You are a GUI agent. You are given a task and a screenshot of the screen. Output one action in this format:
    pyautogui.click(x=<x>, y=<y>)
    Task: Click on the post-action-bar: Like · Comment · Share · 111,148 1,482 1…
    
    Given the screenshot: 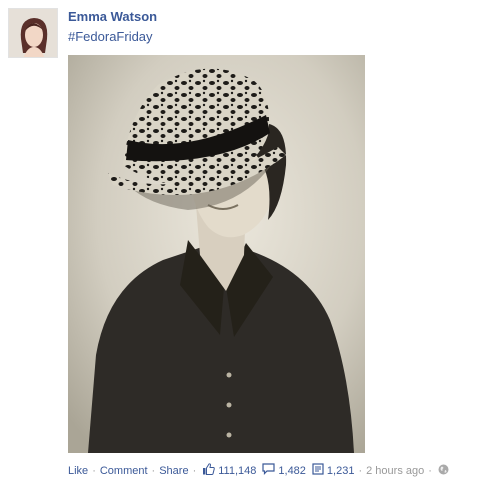 What is the action you would take?
    pyautogui.click(x=258, y=470)
    